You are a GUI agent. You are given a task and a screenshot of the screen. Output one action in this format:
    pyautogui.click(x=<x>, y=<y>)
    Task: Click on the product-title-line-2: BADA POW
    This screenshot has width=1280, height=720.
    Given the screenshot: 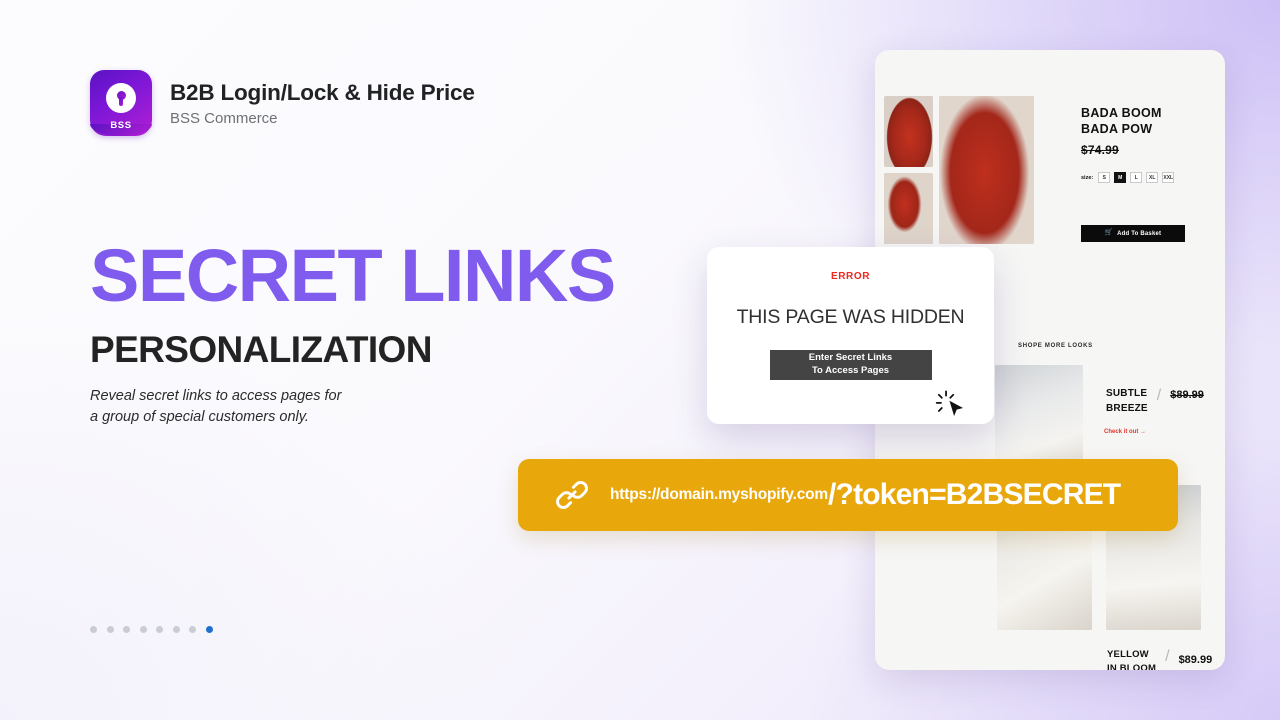 What is the action you would take?
    pyautogui.click(x=1117, y=129)
    